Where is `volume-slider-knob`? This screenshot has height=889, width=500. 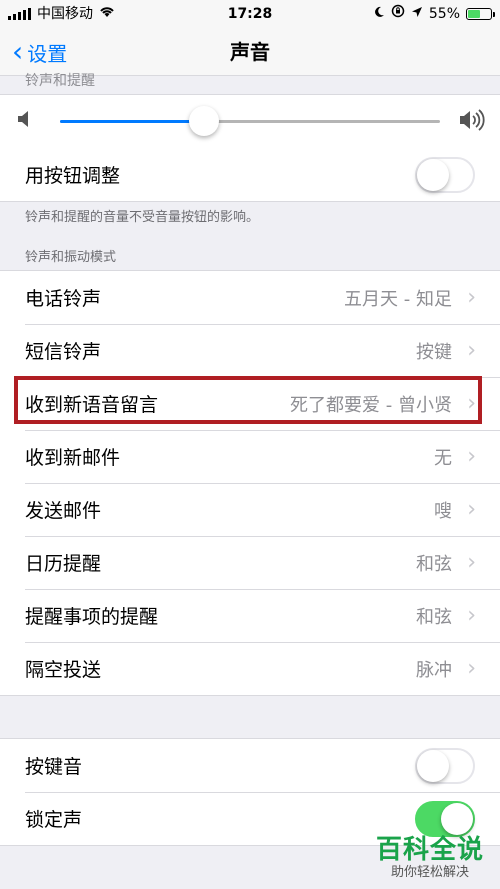
volume-slider-knob is located at coordinates (204, 121).